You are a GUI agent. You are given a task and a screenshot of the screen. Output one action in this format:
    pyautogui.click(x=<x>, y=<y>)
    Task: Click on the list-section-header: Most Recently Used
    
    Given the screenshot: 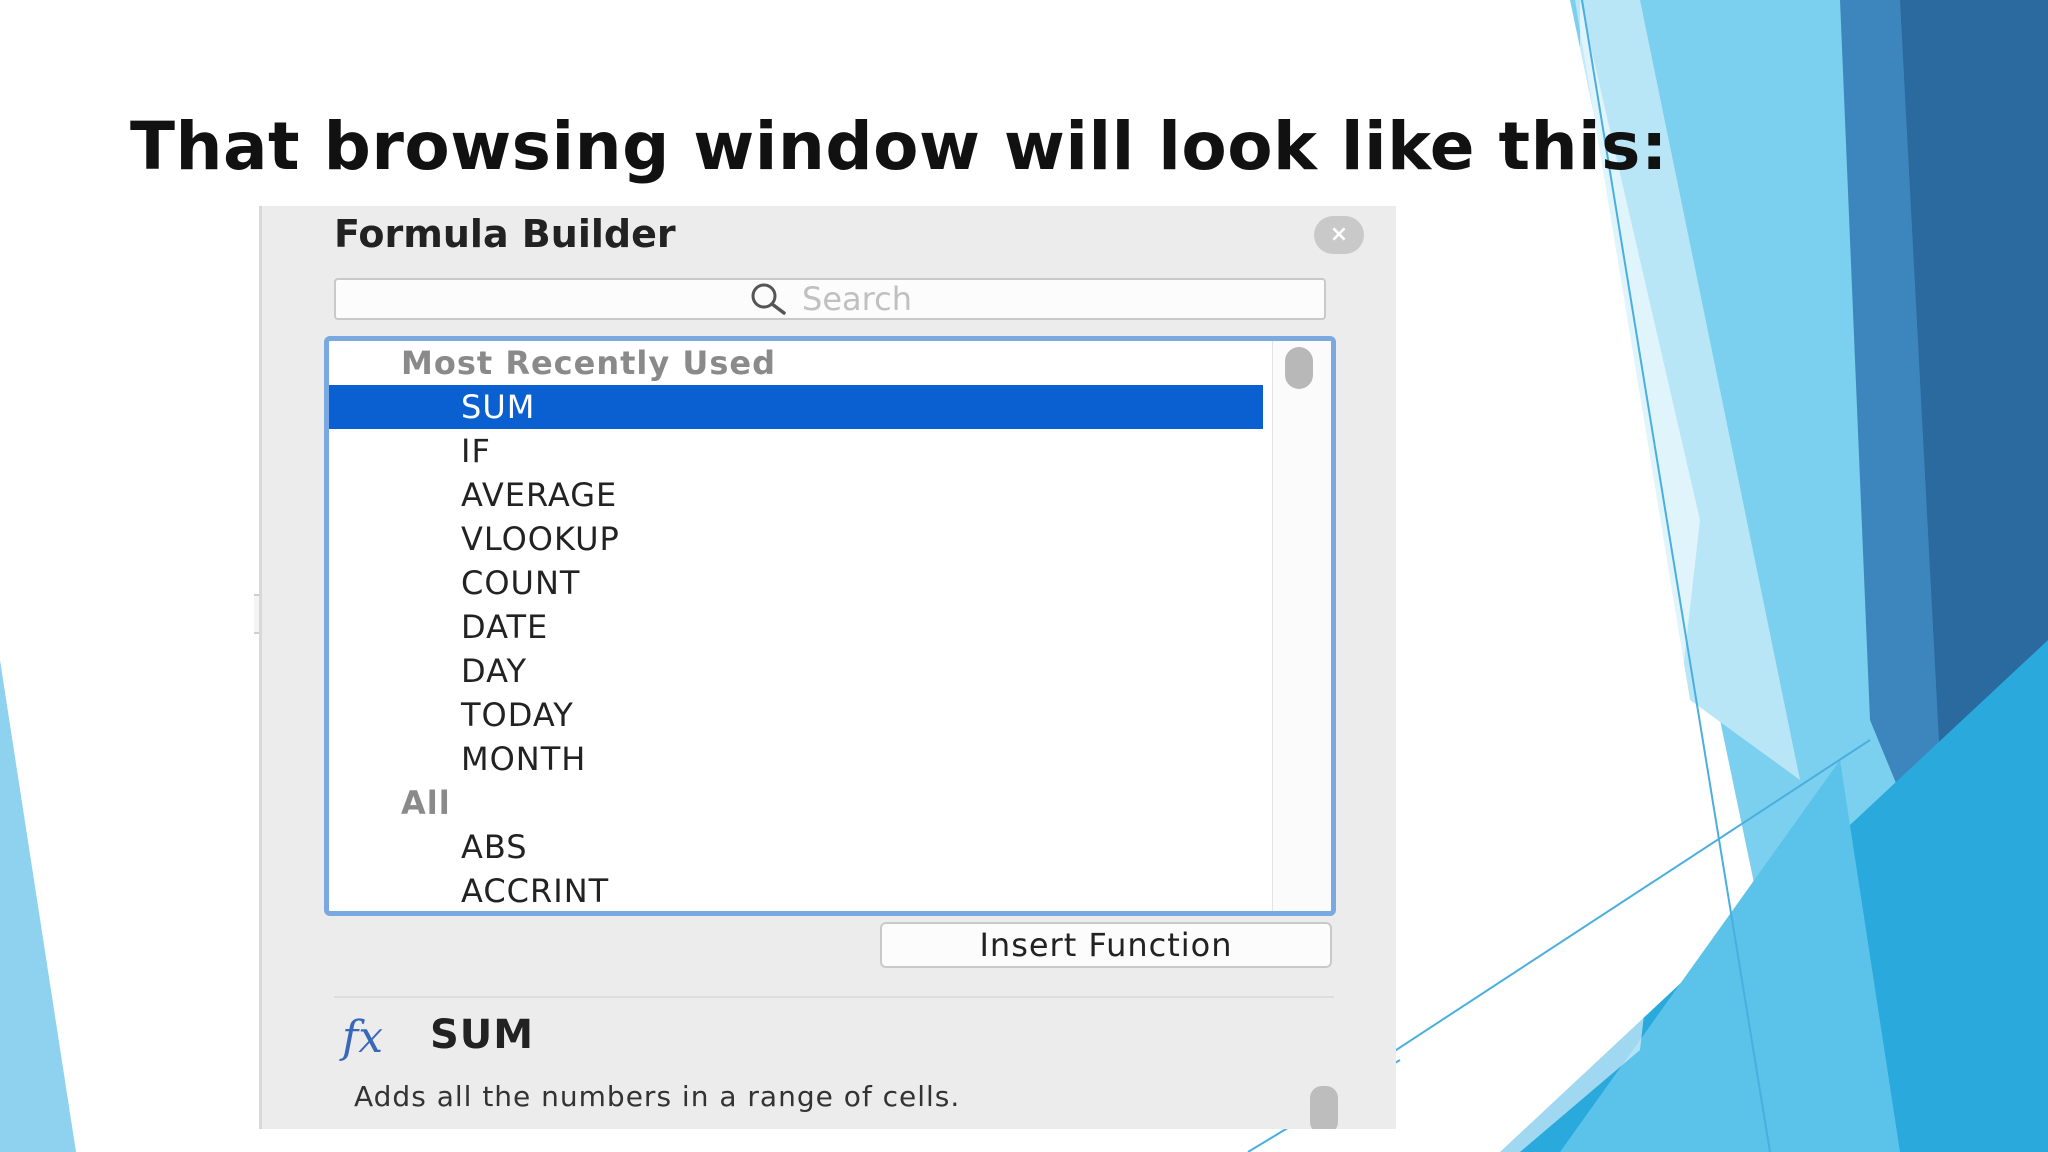 What is the action you would take?
    pyautogui.click(x=589, y=363)
    